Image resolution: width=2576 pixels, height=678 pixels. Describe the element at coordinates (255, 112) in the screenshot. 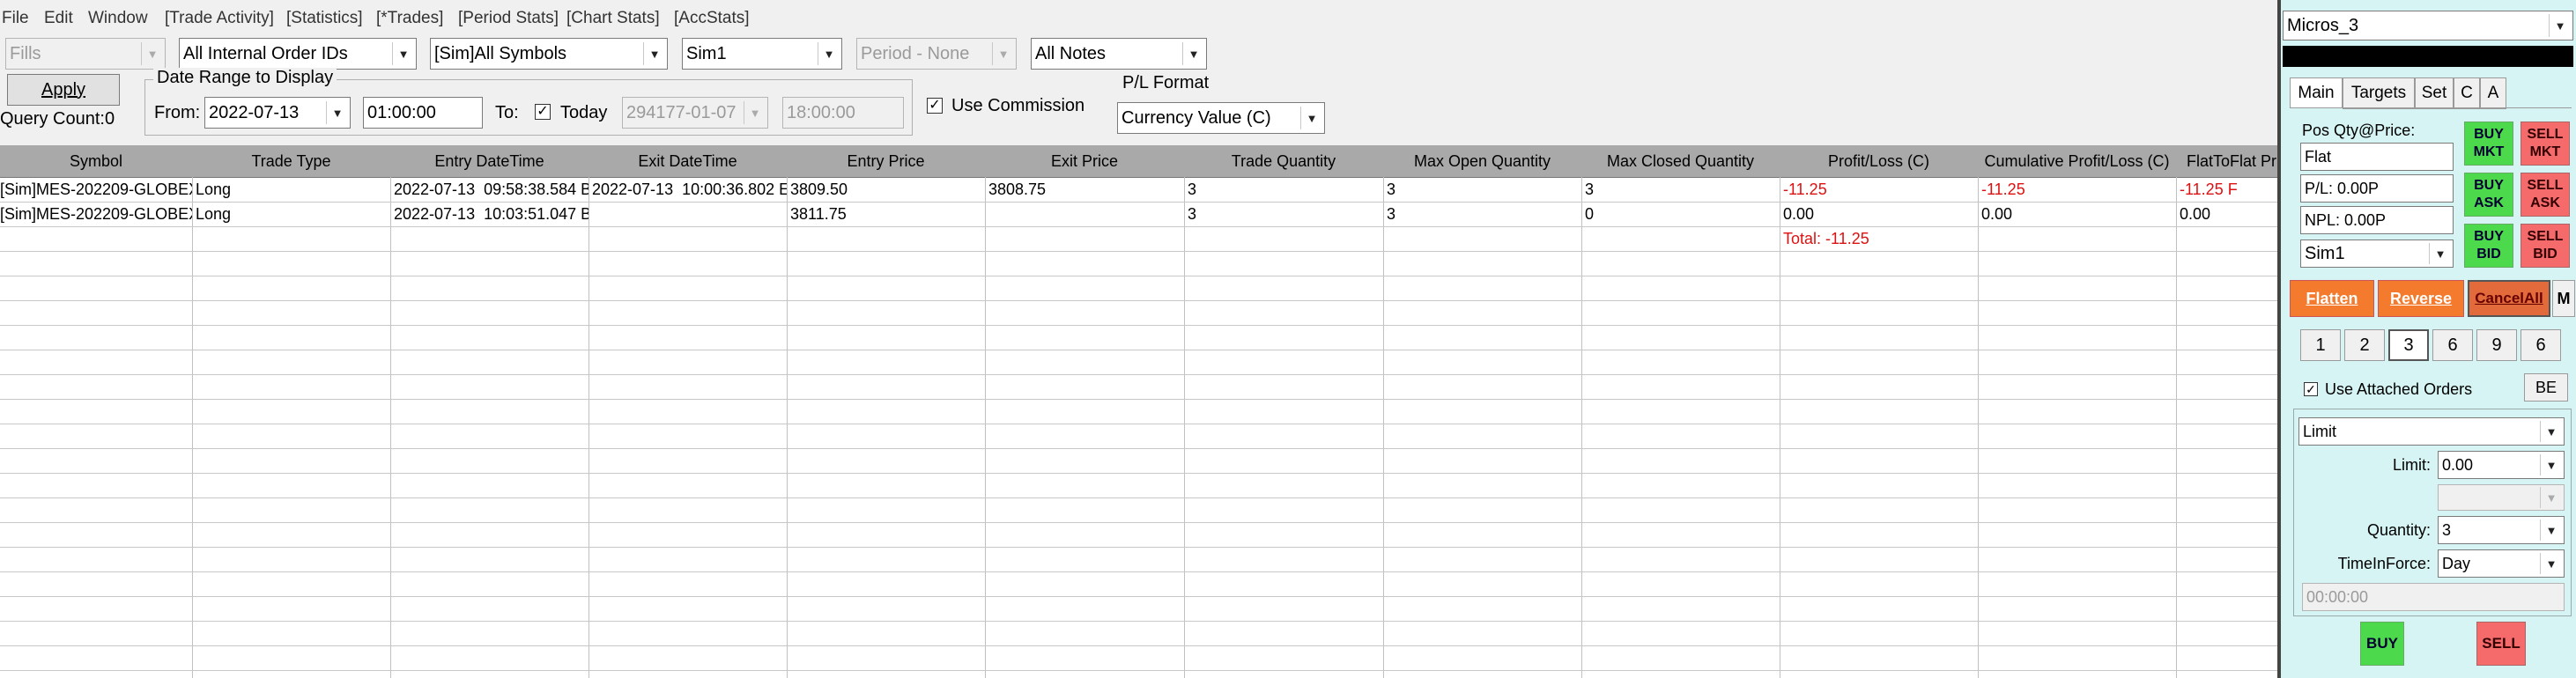

I see `from-date-value: 2022-07-13` at that location.